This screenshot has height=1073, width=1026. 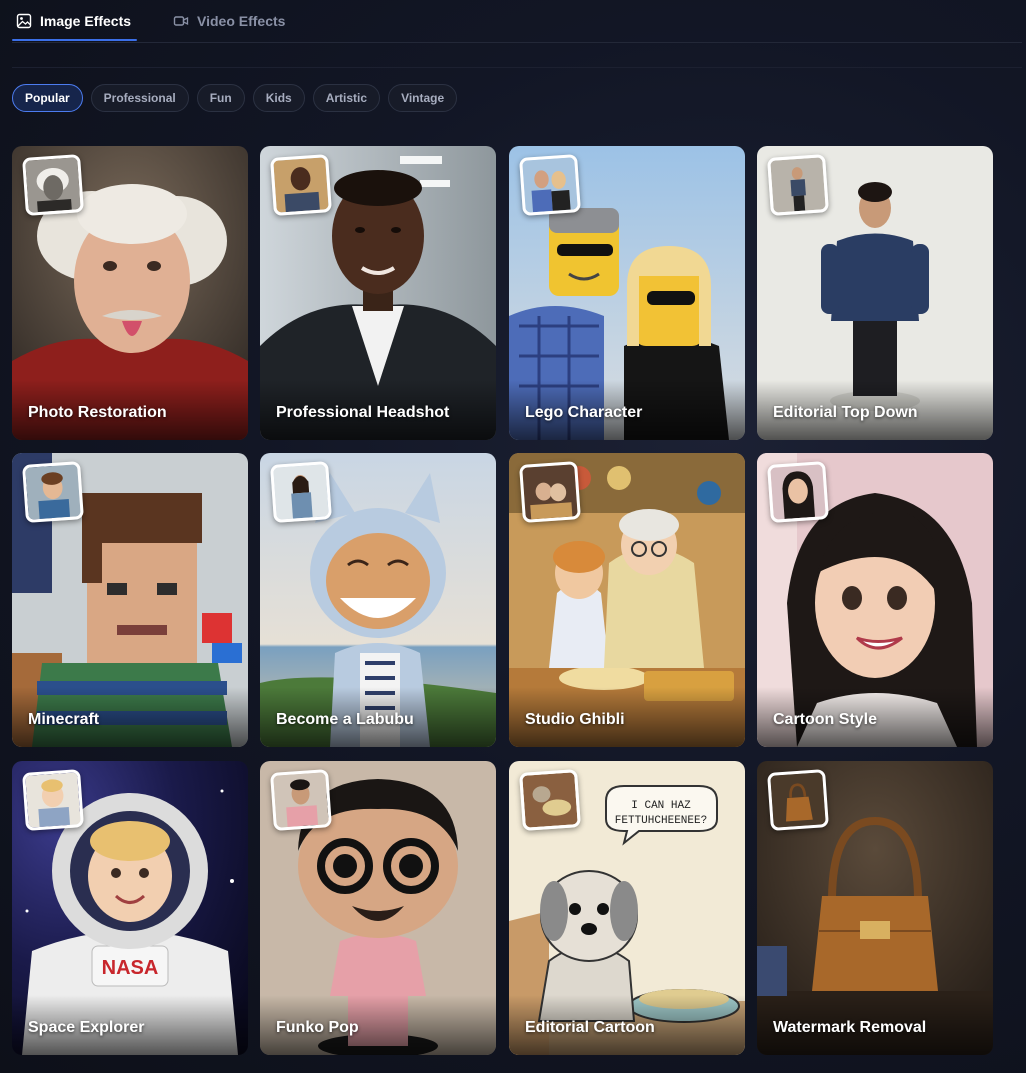 What do you see at coordinates (875, 293) in the screenshot?
I see `effect-card-editorial-top-down: Editorial Top Down` at bounding box center [875, 293].